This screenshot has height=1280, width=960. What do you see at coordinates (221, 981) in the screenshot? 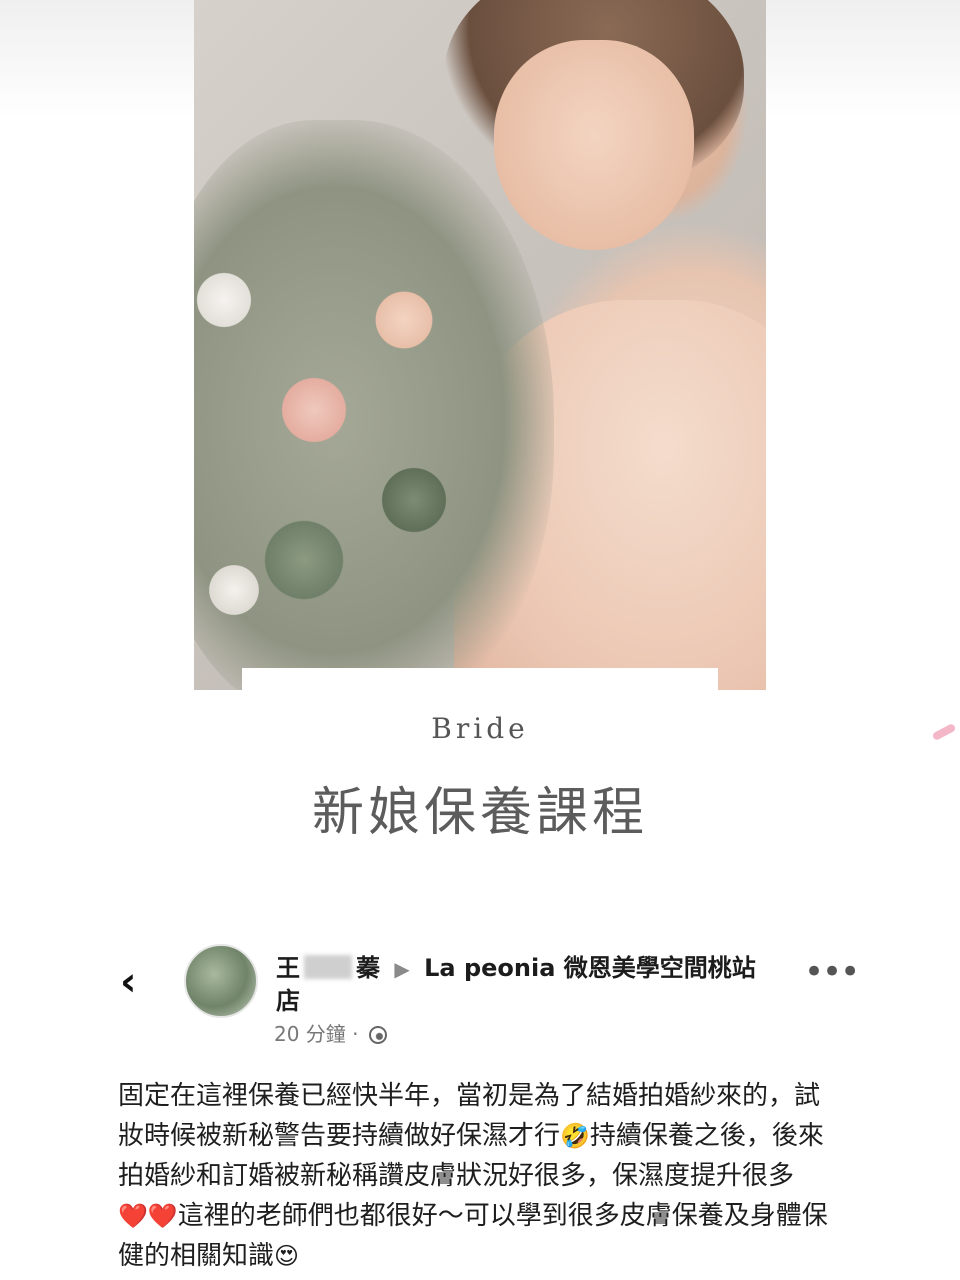
I see `avatar` at bounding box center [221, 981].